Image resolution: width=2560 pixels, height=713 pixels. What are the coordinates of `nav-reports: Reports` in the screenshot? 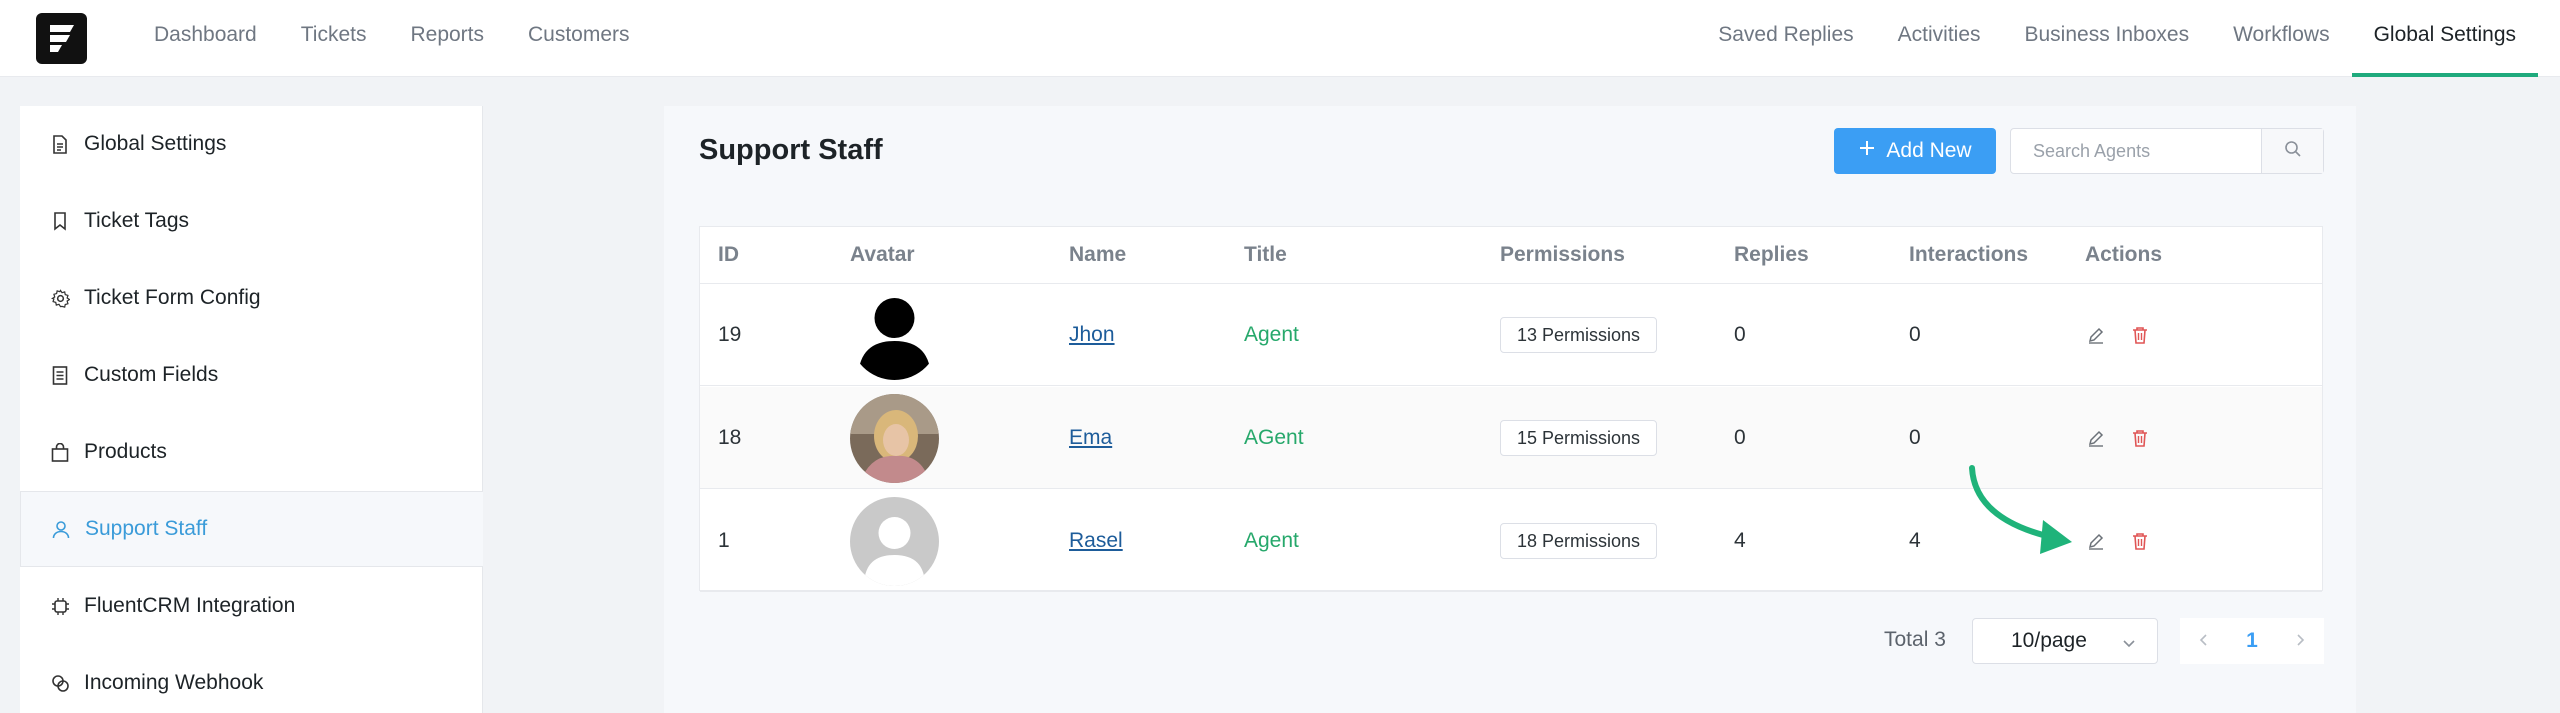 It's located at (447, 38).